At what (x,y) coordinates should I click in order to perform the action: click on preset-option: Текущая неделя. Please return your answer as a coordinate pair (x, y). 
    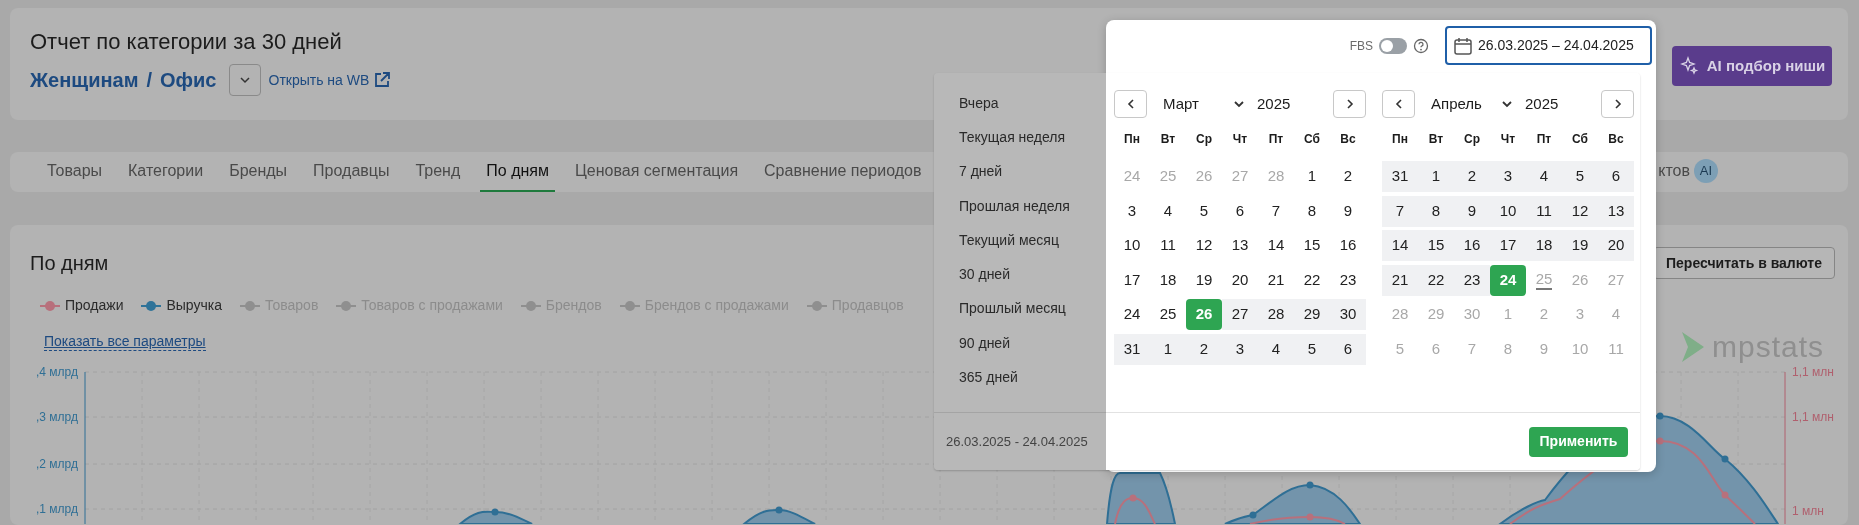
    Looking at the image, I should click on (1032, 137).